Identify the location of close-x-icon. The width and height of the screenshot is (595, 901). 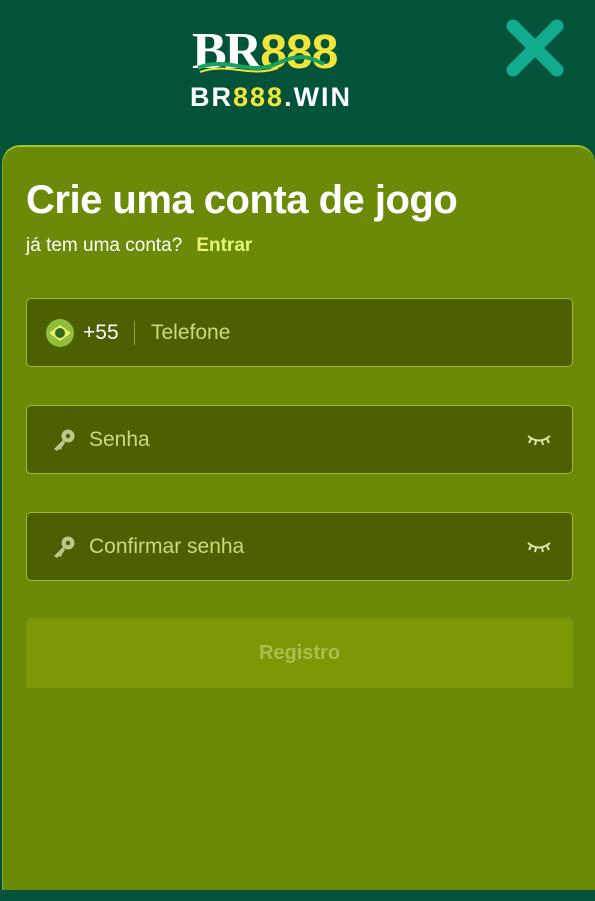
(535, 48).